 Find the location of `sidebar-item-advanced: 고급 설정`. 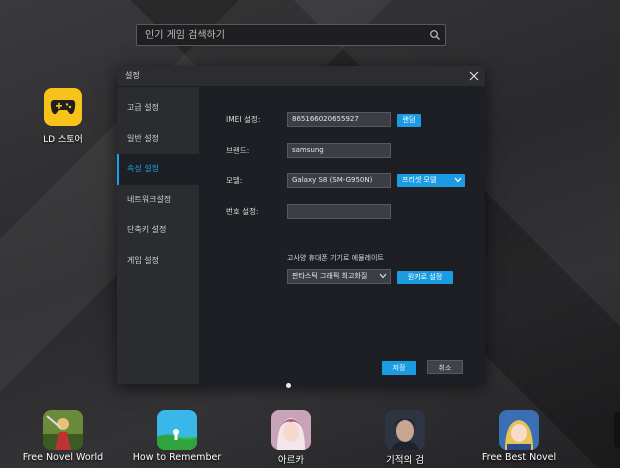

sidebar-item-advanced: 고급 설정 is located at coordinates (158, 108).